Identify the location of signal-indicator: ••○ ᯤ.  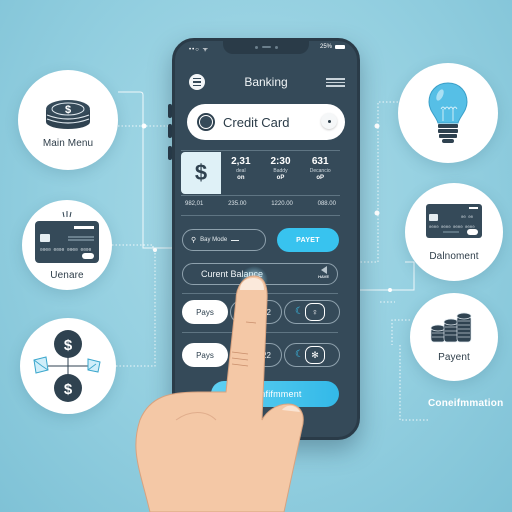
(199, 50).